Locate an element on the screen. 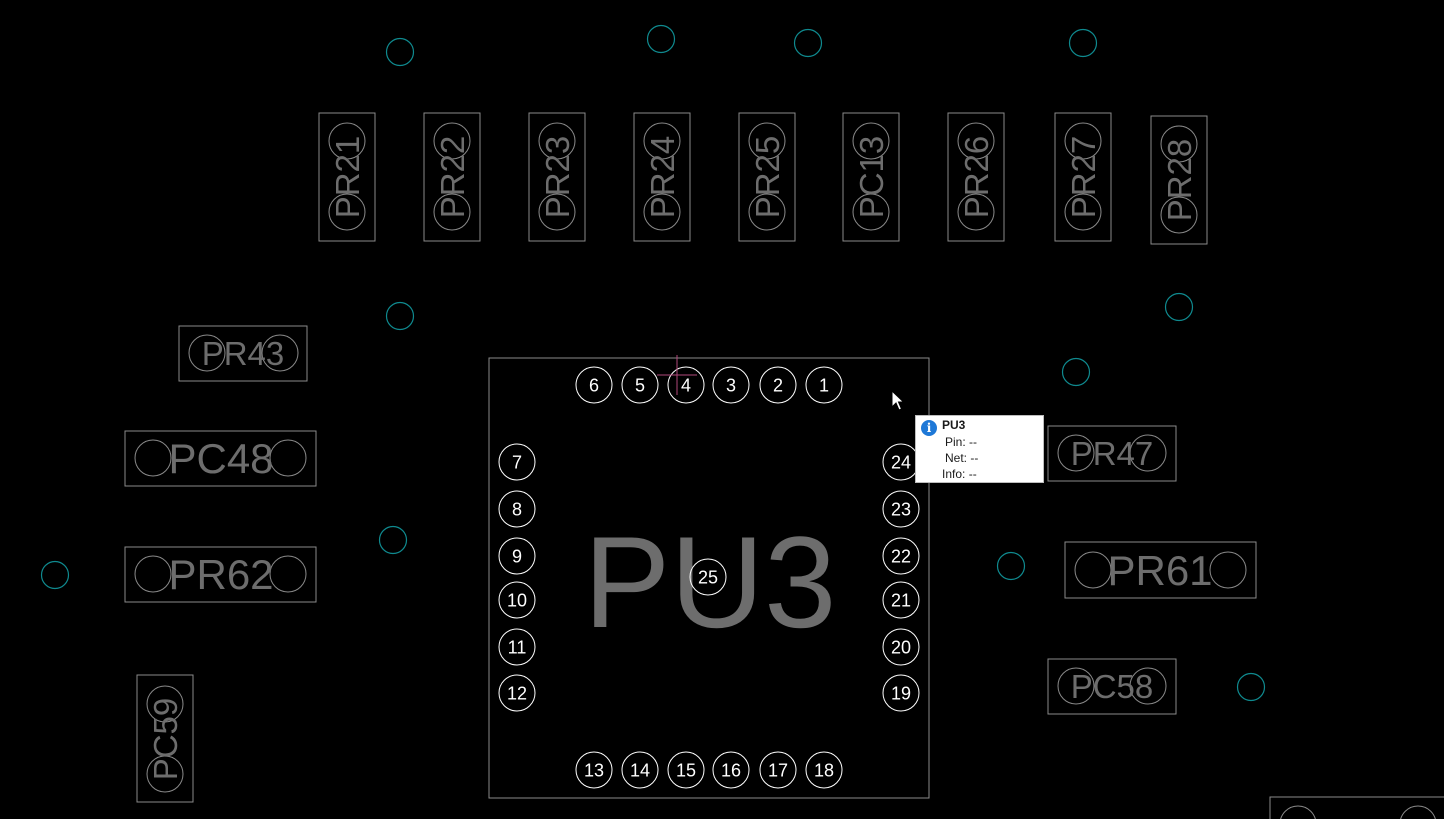 This screenshot has height=819, width=1444. pad-number: 6 is located at coordinates (594, 386).